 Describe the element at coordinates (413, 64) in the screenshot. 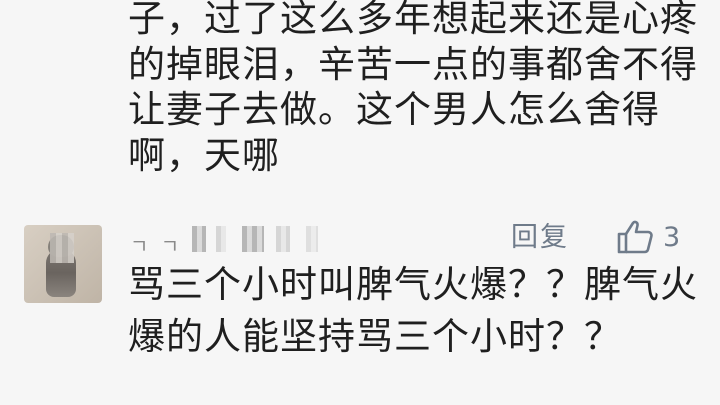

I see `comment-text-line: 的掉眼泪，辛苦一点的事都舍不得` at that location.